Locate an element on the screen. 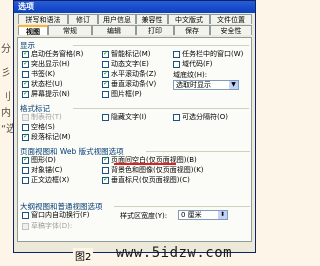 This screenshot has height=266, width=320. checkbox-wrap-to-window: 窗口内自动换行(F) is located at coordinates (56, 215).